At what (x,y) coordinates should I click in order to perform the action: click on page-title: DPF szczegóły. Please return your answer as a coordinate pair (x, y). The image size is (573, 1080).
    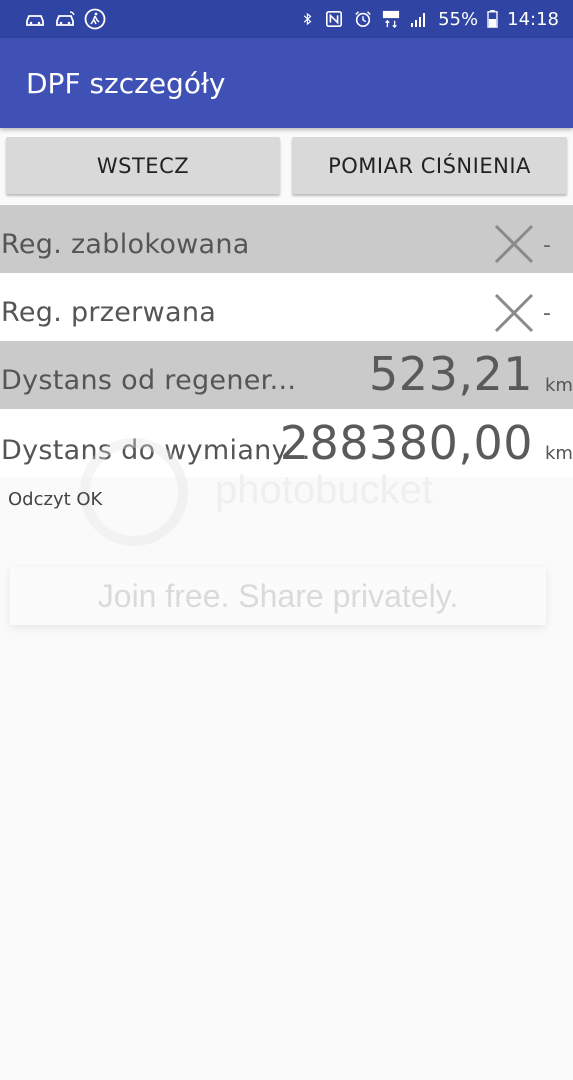
    Looking at the image, I should click on (126, 83).